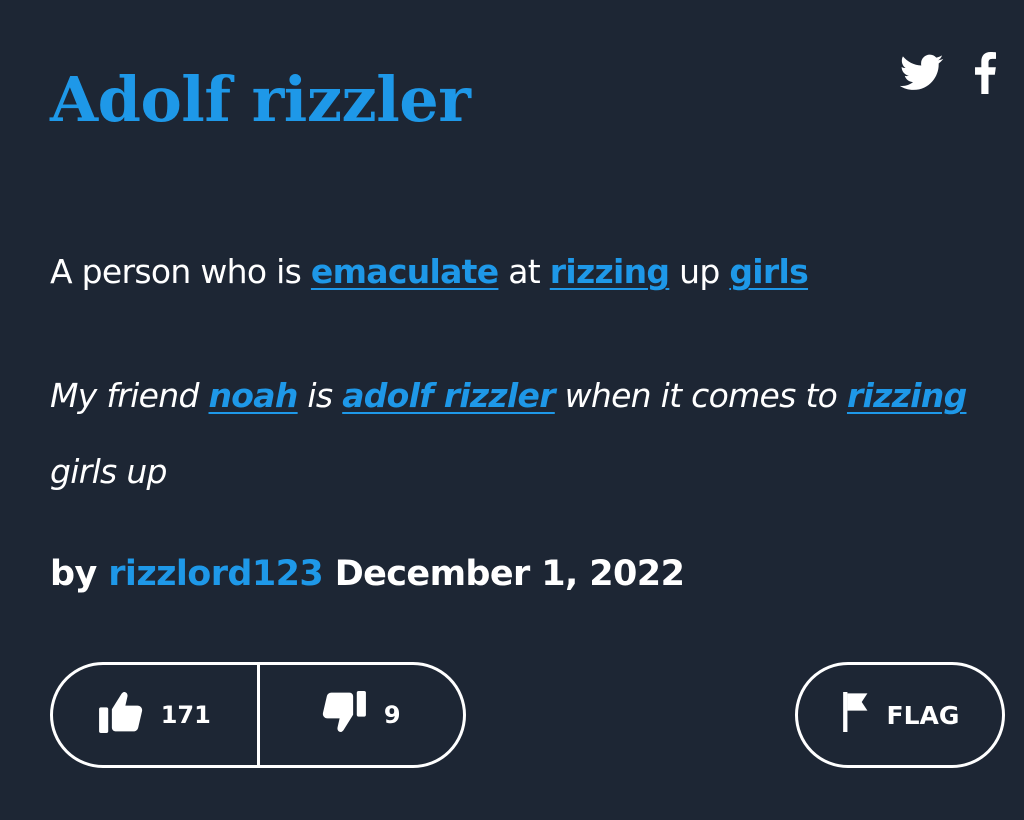 Image resolution: width=1024 pixels, height=820 pixels. What do you see at coordinates (344, 715) in the screenshot?
I see `thumbs-down-icon` at bounding box center [344, 715].